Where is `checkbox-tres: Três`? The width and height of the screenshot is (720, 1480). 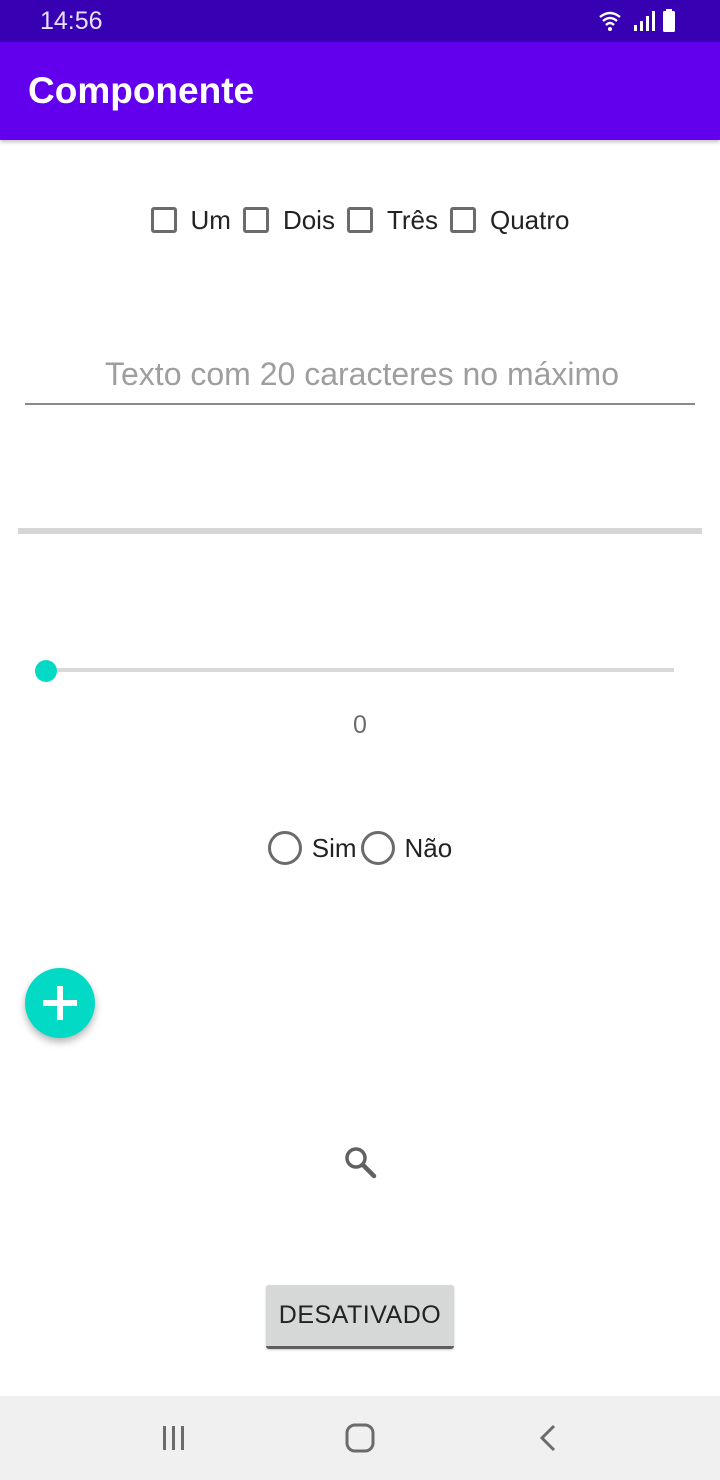
checkbox-tres: Três is located at coordinates (392, 220).